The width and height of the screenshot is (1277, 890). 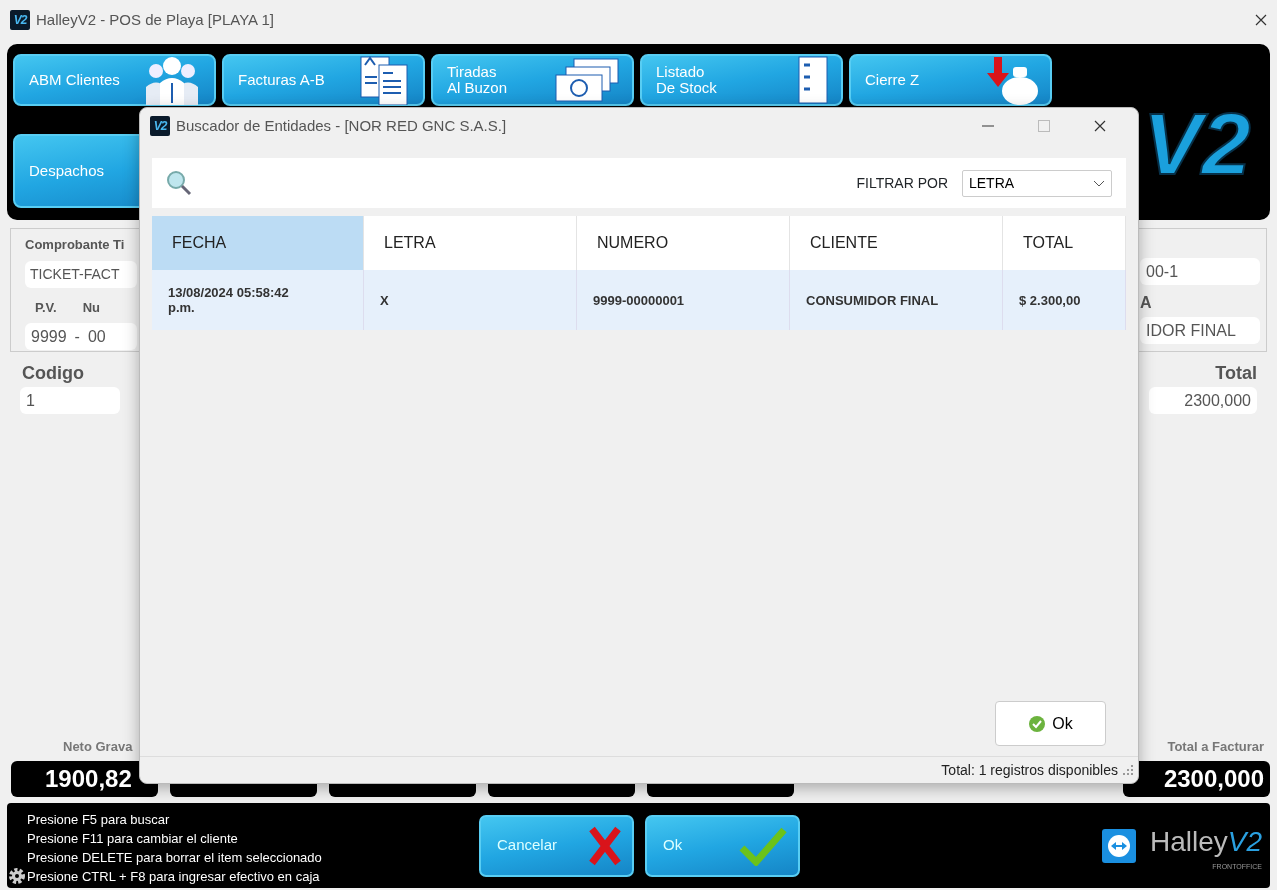 What do you see at coordinates (1099, 183) in the screenshot?
I see `chevron-down-icon` at bounding box center [1099, 183].